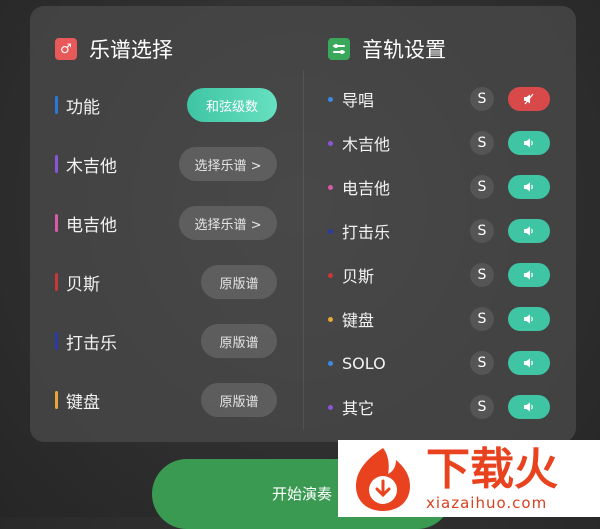  What do you see at coordinates (366, 188) in the screenshot?
I see `track-label: 电吉他` at bounding box center [366, 188].